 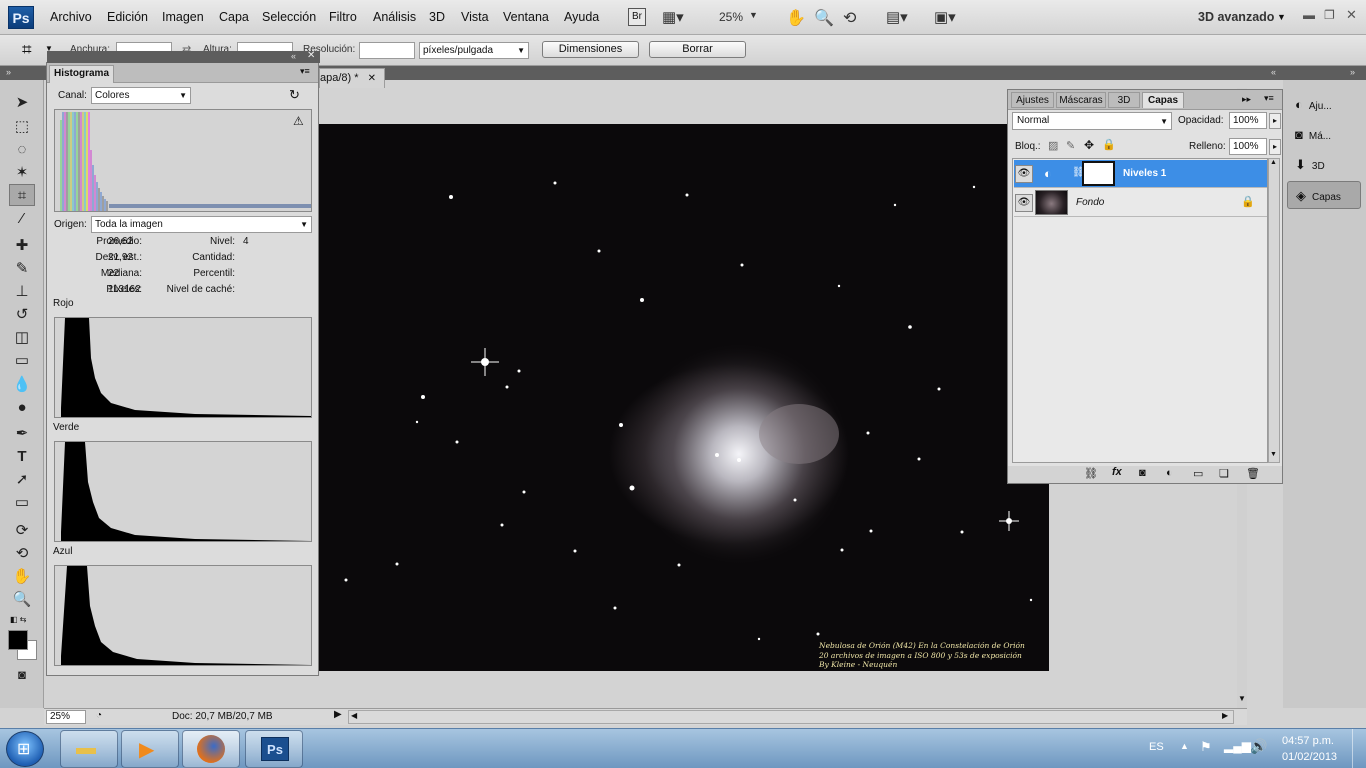 What do you see at coordinates (71, 17) in the screenshot?
I see `menu-archivo: Archivo` at bounding box center [71, 17].